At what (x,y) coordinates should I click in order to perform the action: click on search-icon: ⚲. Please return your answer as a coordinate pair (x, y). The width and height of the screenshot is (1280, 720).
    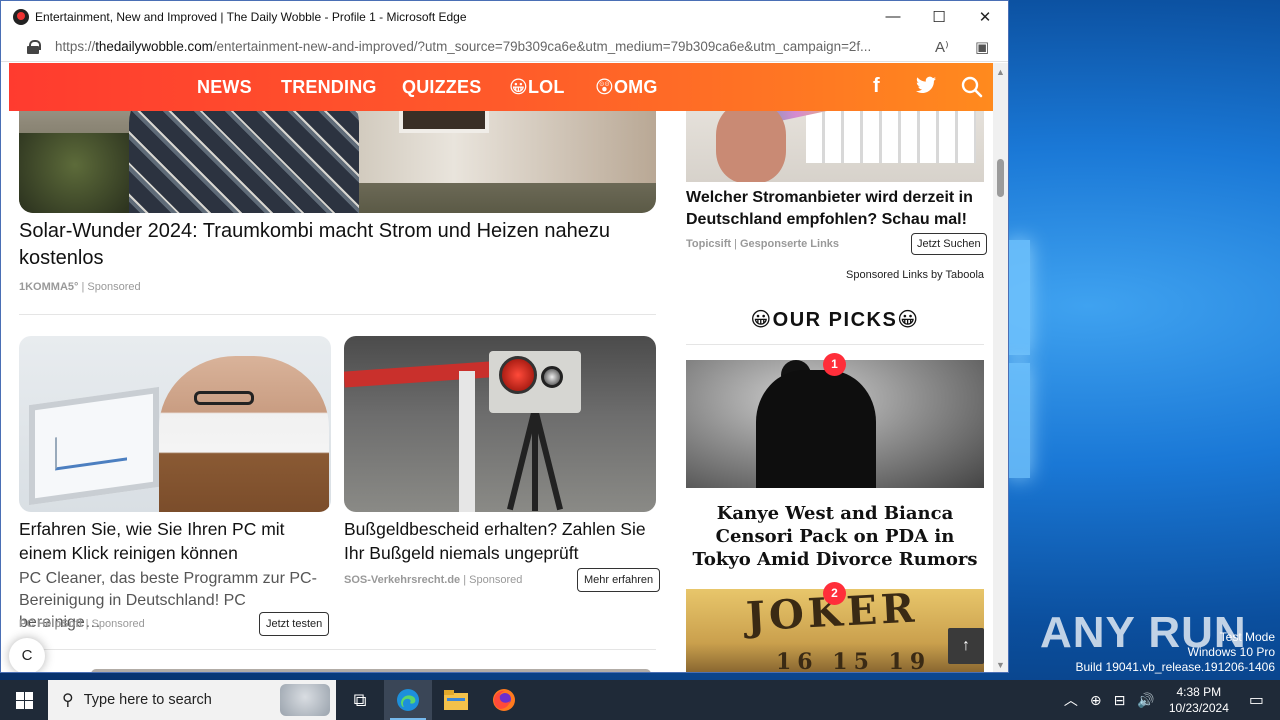
    Looking at the image, I should click on (68, 700).